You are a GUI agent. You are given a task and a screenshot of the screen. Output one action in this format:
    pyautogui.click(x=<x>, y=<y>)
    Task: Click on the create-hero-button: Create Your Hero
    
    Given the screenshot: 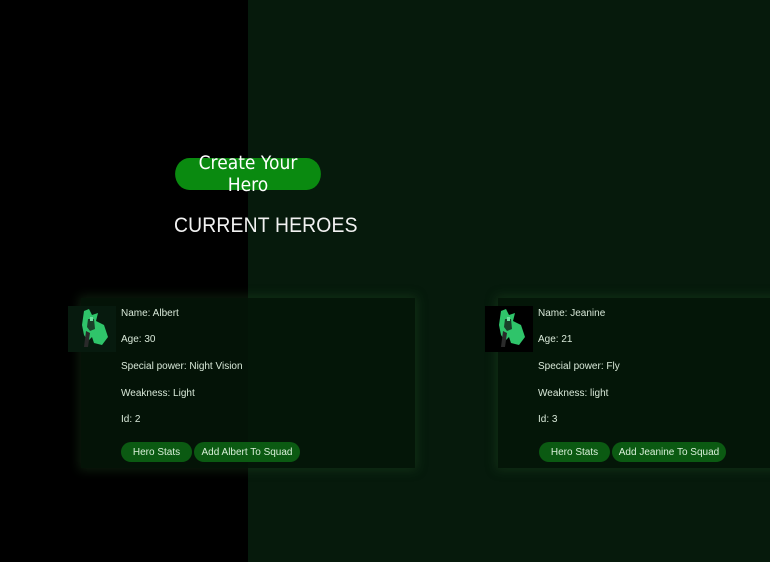 What is the action you would take?
    pyautogui.click(x=248, y=174)
    